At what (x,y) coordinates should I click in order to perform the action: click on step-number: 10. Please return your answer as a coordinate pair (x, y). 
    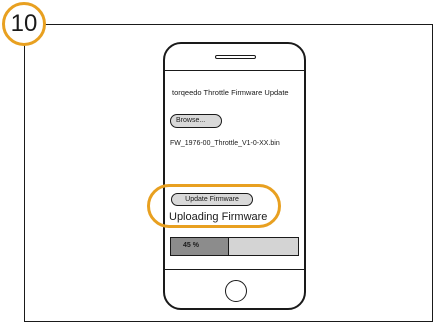
    Looking at the image, I should click on (24, 23).